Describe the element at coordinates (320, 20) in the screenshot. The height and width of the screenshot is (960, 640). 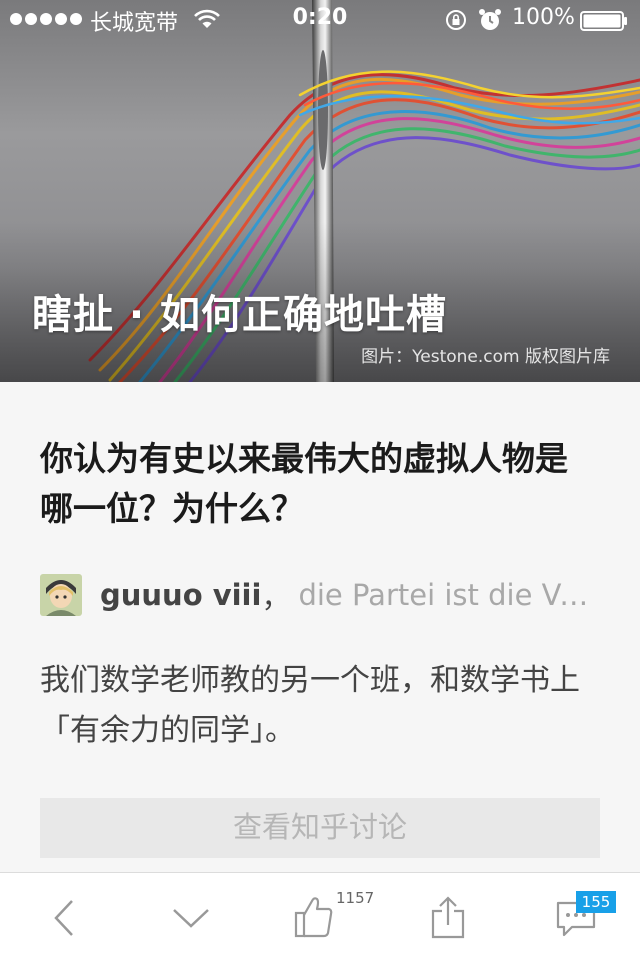
I see `status-bar: 长城宽带 0:20 100%` at that location.